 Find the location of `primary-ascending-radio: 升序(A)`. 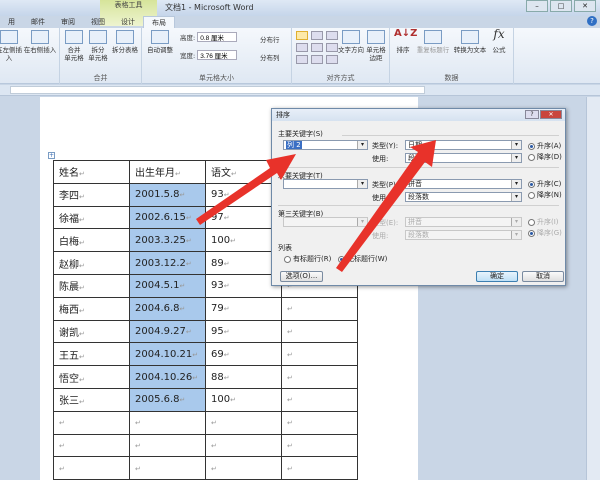

primary-ascending-radio: 升序(A) is located at coordinates (544, 146).